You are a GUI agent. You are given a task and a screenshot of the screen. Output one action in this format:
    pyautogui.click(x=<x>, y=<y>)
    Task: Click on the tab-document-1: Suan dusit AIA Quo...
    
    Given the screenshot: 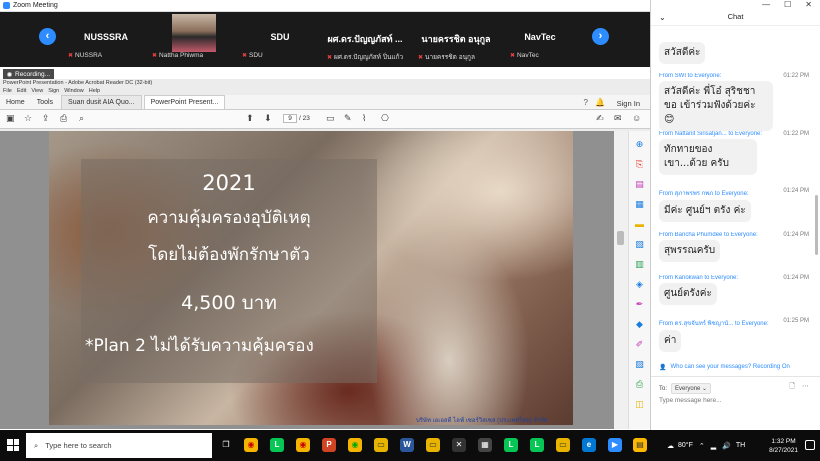 What is the action you would take?
    pyautogui.click(x=101, y=102)
    